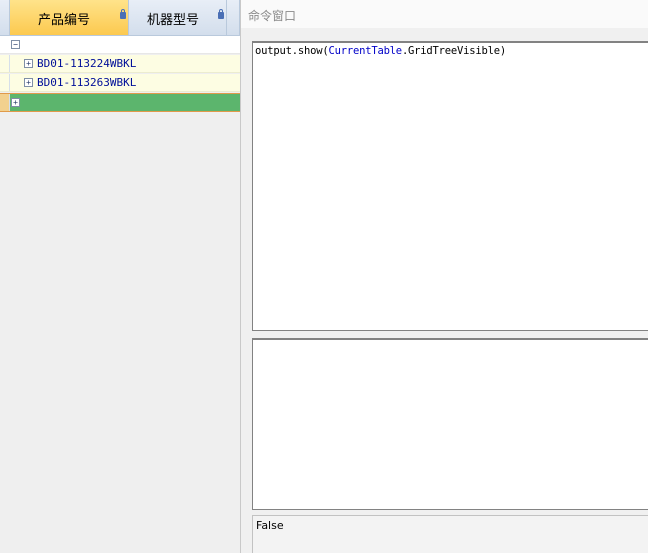  I want to click on tree-row: + BD01-113263WBKL, so click(120, 83).